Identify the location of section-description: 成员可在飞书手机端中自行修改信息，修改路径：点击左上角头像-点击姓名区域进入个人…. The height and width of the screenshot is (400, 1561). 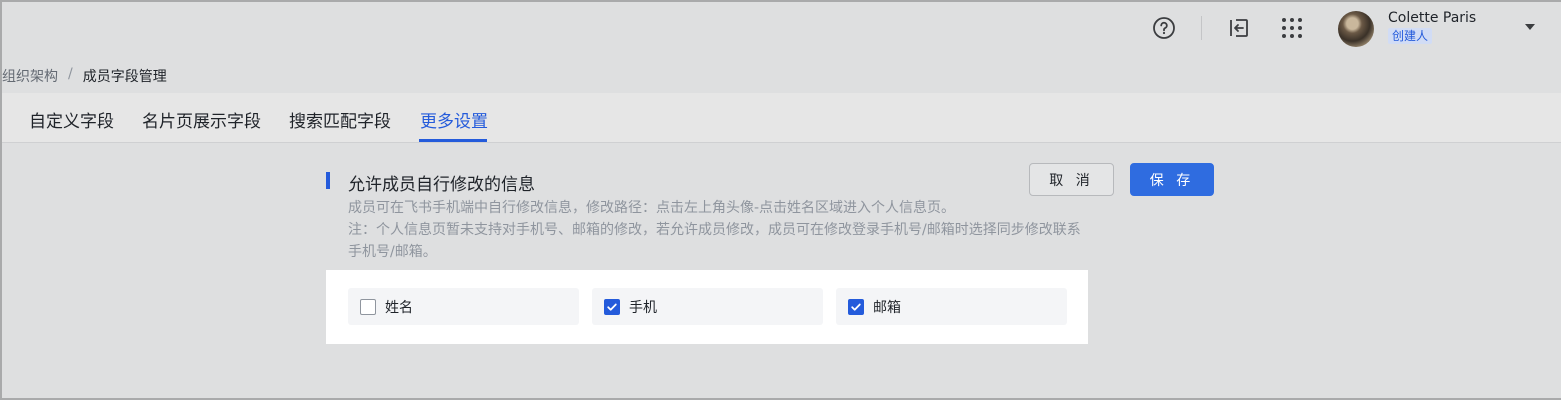
(652, 208).